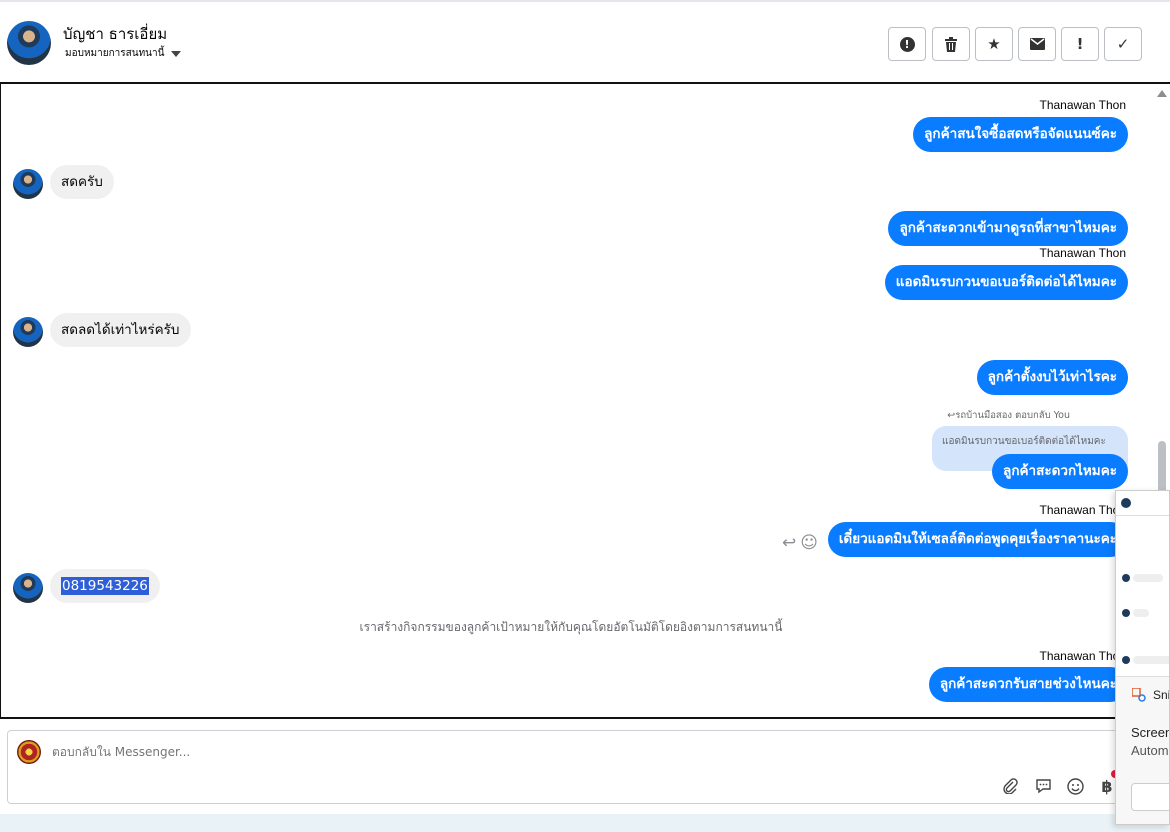 This screenshot has width=1170, height=832. Describe the element at coordinates (29, 752) in the screenshot. I see `page-avatar` at that location.